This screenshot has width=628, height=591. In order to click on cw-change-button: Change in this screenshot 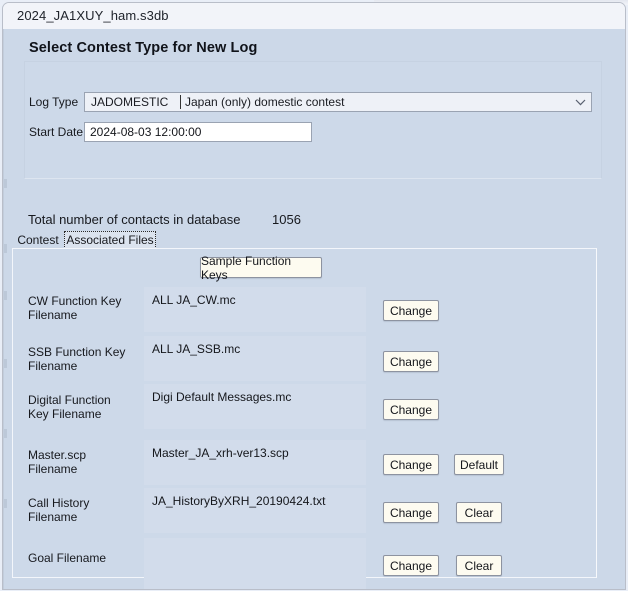, I will do `click(411, 310)`.